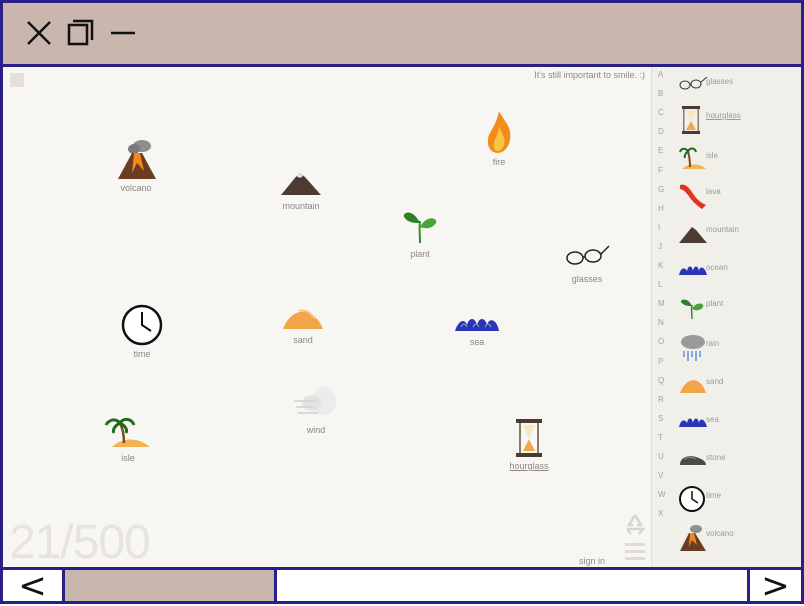 The image size is (804, 606). Describe the element at coordinates (737, 158) in the screenshot. I see `sidebar-item-isle: isle` at that location.